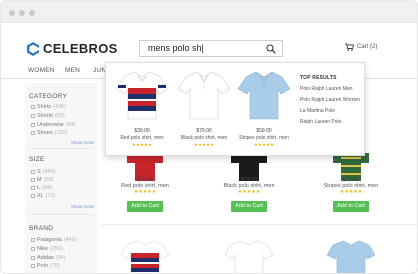 Image resolution: width=418 pixels, height=274 pixels. I want to click on facet-count: (70), so click(50, 196).